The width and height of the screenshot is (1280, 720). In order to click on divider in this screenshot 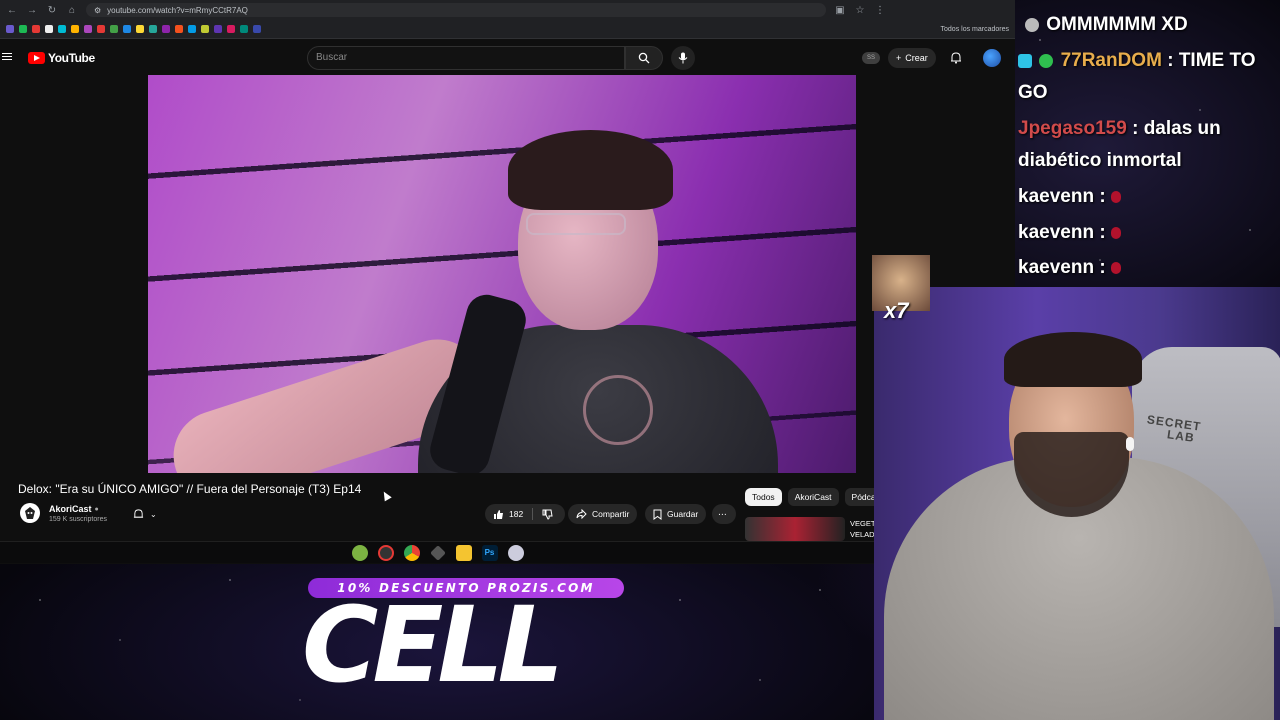, I will do `click(533, 514)`.